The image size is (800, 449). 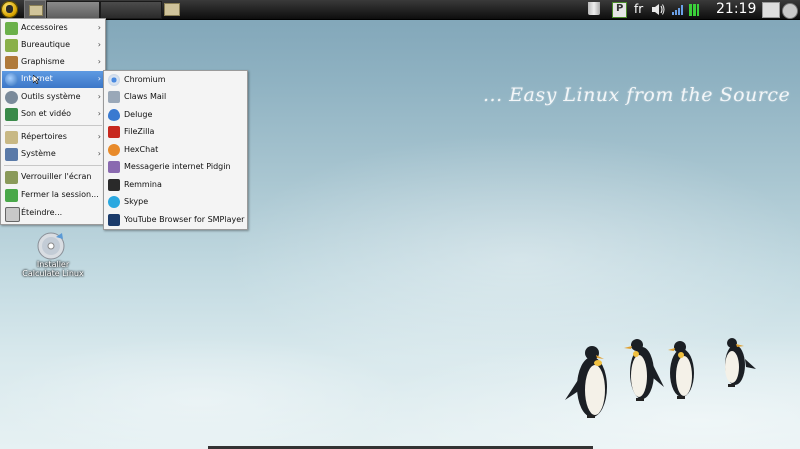 What do you see at coordinates (11, 62) in the screenshot?
I see `graphics-icon` at bounding box center [11, 62].